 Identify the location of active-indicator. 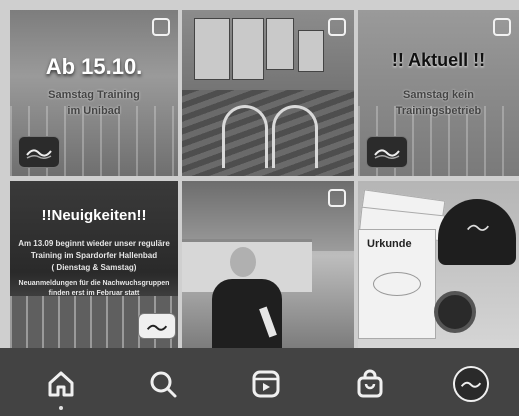
(61, 408).